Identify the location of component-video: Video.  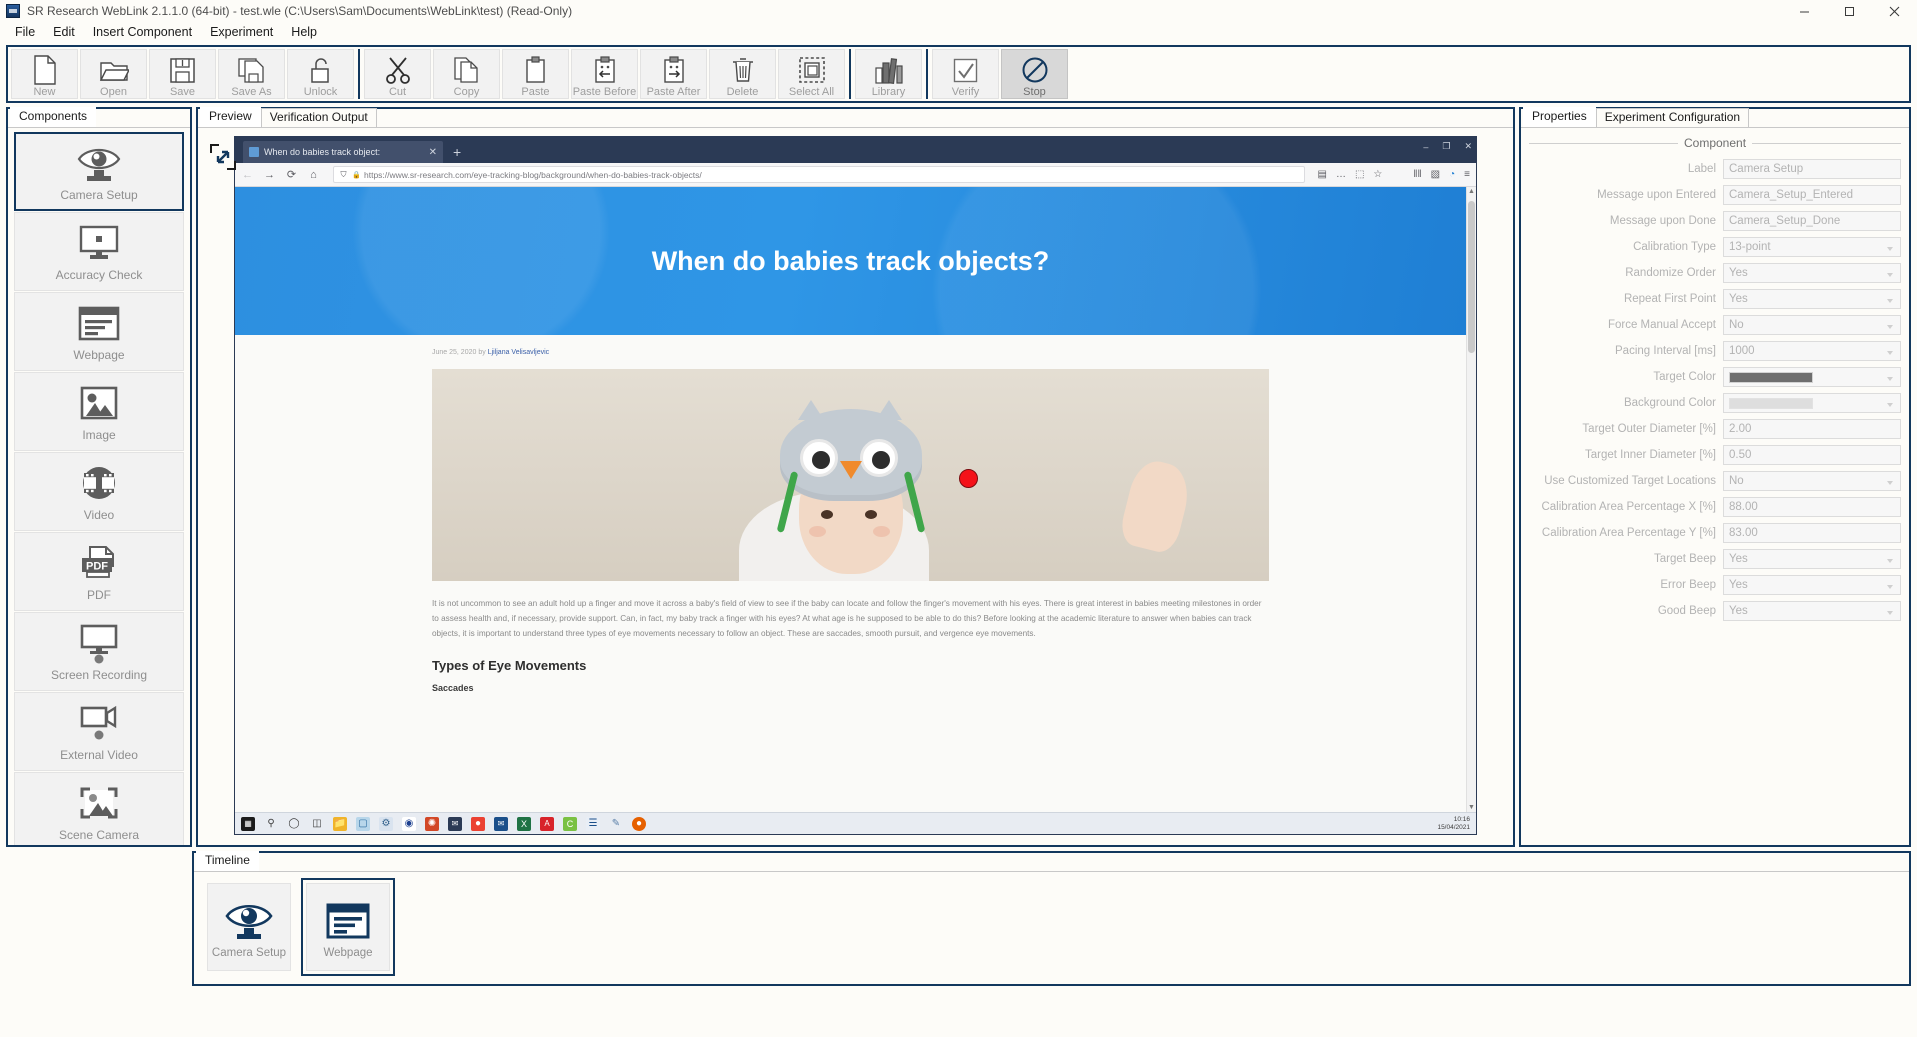
(99, 491).